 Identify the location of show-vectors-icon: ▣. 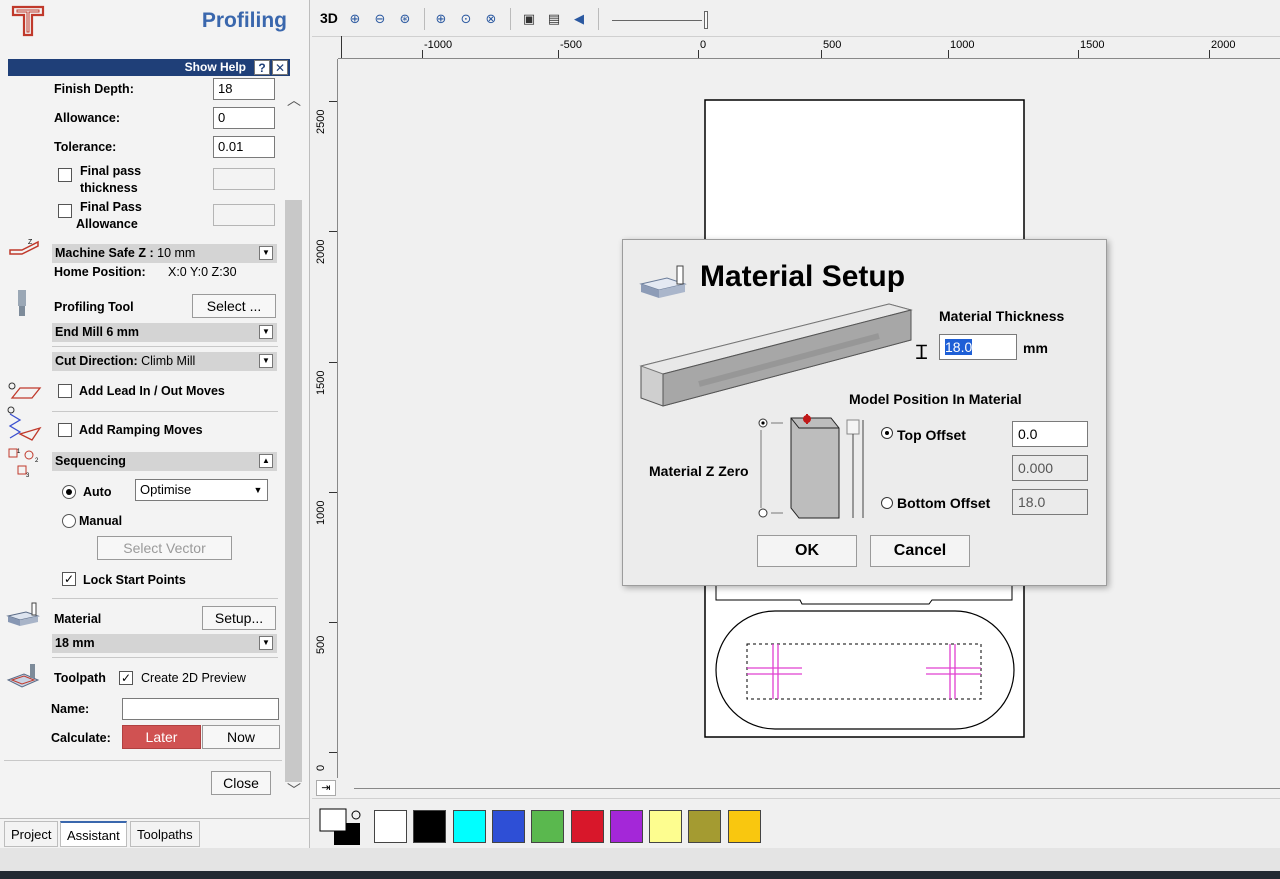
(529, 19).